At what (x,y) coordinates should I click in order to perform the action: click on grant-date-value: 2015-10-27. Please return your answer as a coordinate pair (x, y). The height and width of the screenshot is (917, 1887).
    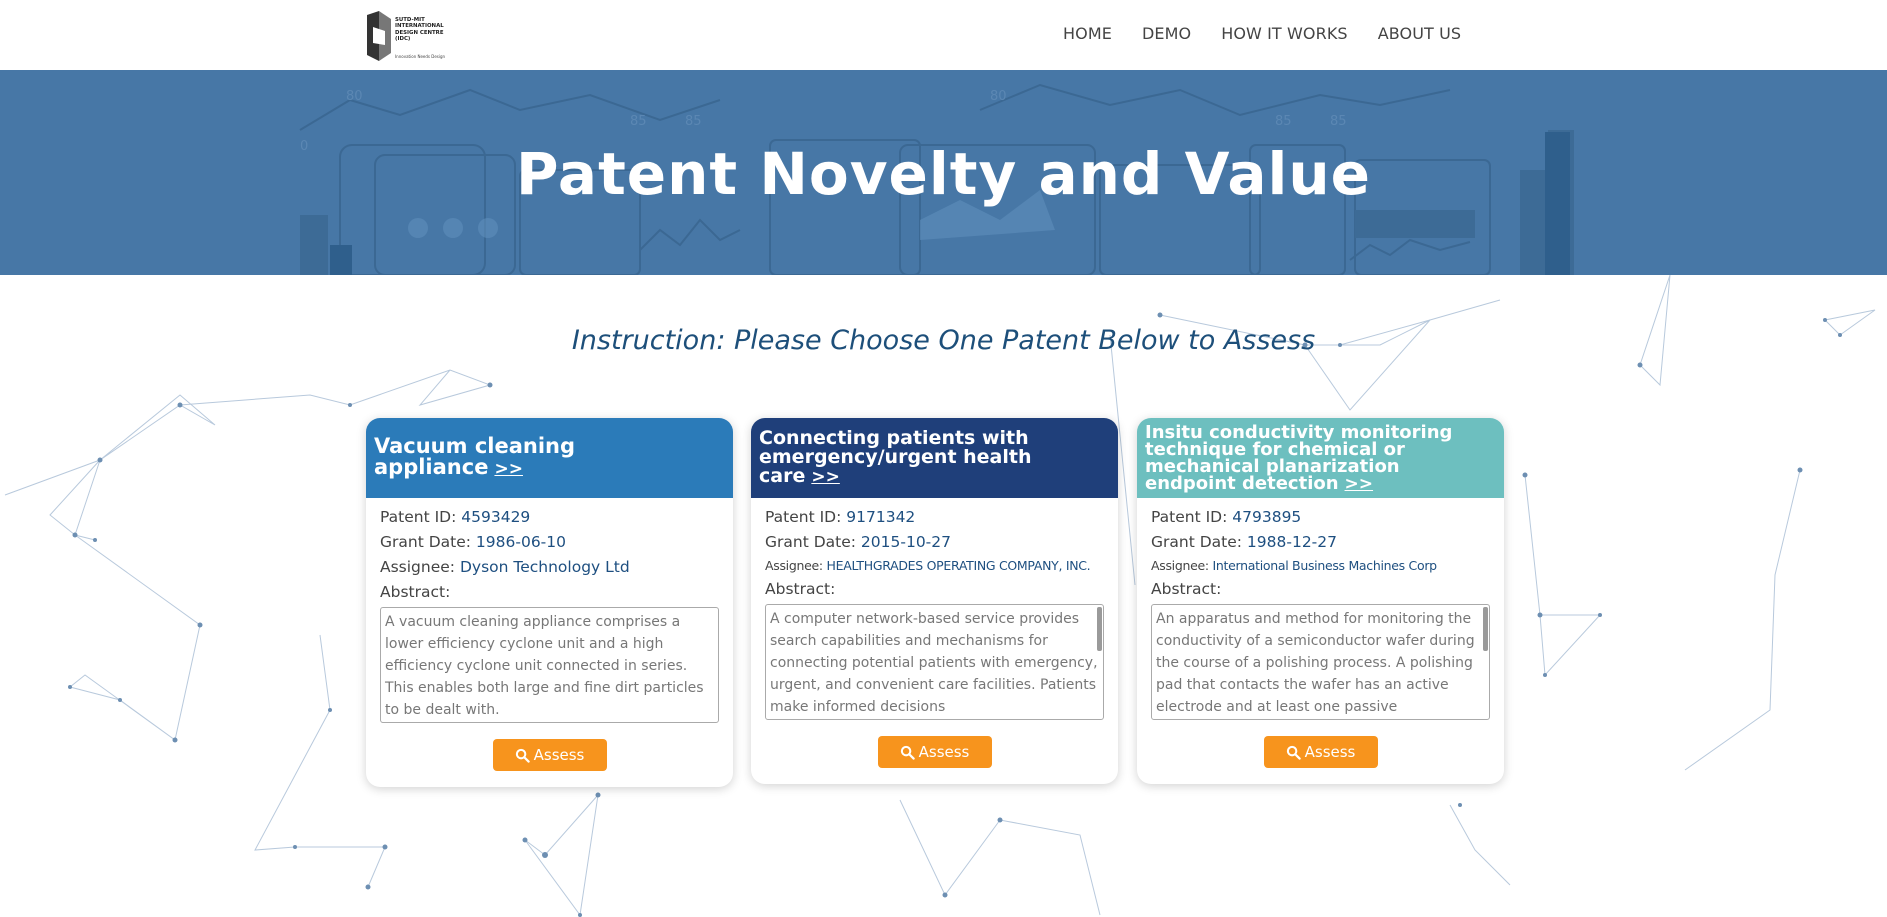
    Looking at the image, I should click on (906, 542).